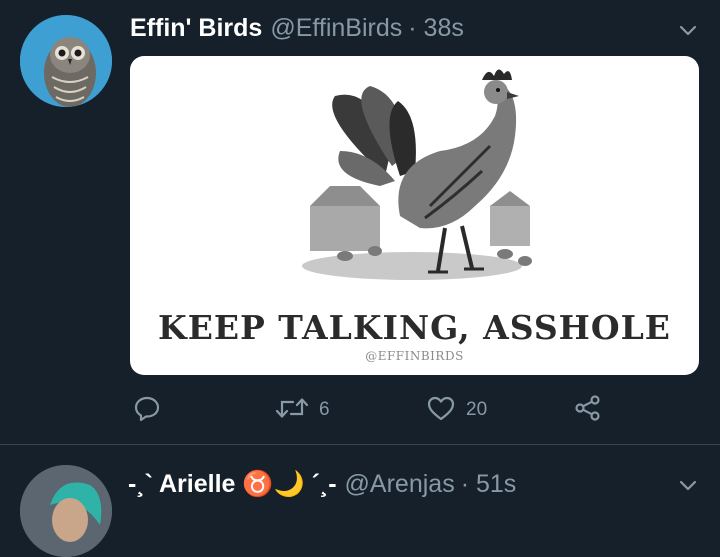 This screenshot has height=557, width=720. What do you see at coordinates (400, 484) in the screenshot?
I see `username: @Arenjas` at bounding box center [400, 484].